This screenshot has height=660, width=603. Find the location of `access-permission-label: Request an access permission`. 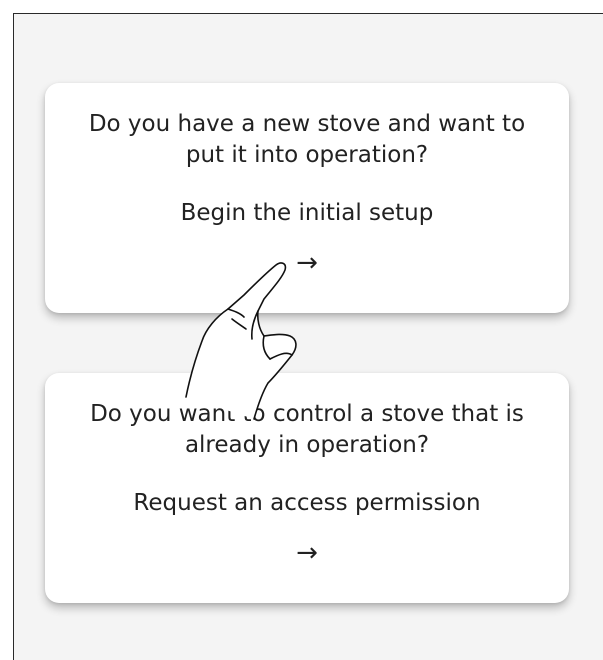

access-permission-label: Request an access permission is located at coordinates (307, 503).